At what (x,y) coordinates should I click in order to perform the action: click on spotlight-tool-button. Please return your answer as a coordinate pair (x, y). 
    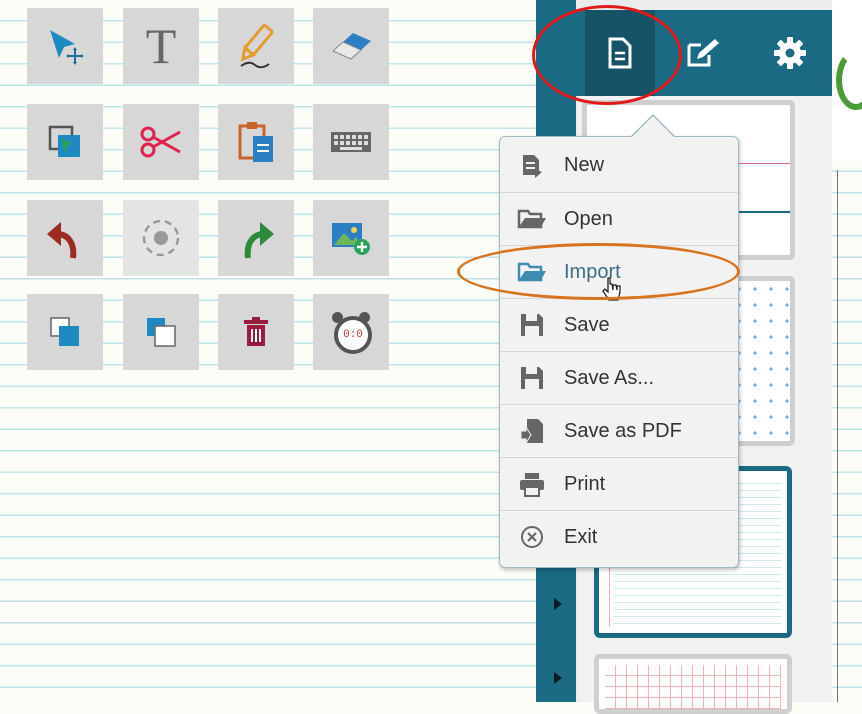
    Looking at the image, I should click on (161, 238).